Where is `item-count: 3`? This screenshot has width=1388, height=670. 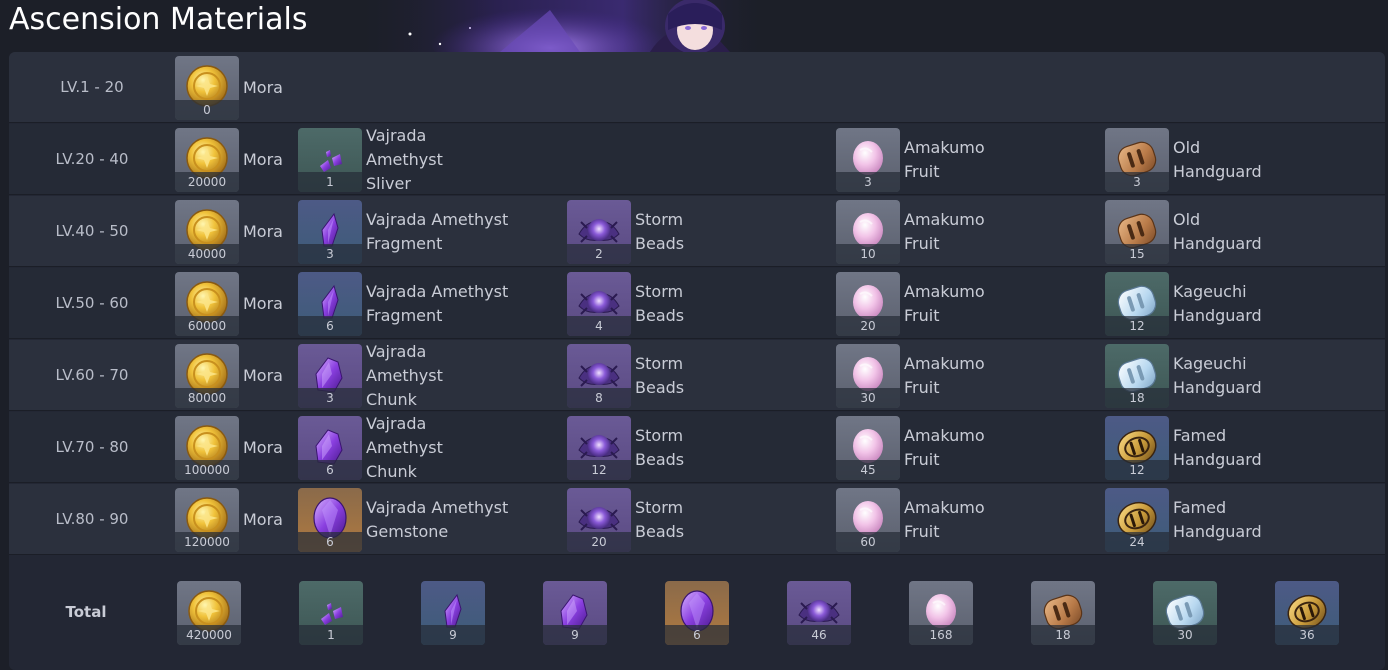 item-count: 3 is located at coordinates (330, 254).